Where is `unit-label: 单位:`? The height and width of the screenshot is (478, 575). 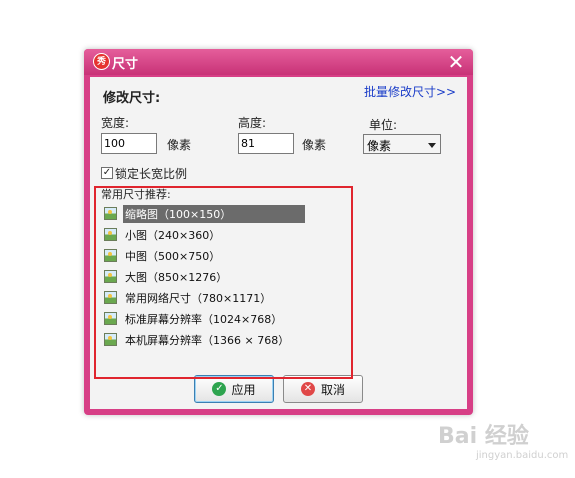
unit-label: 单位: is located at coordinates (383, 125).